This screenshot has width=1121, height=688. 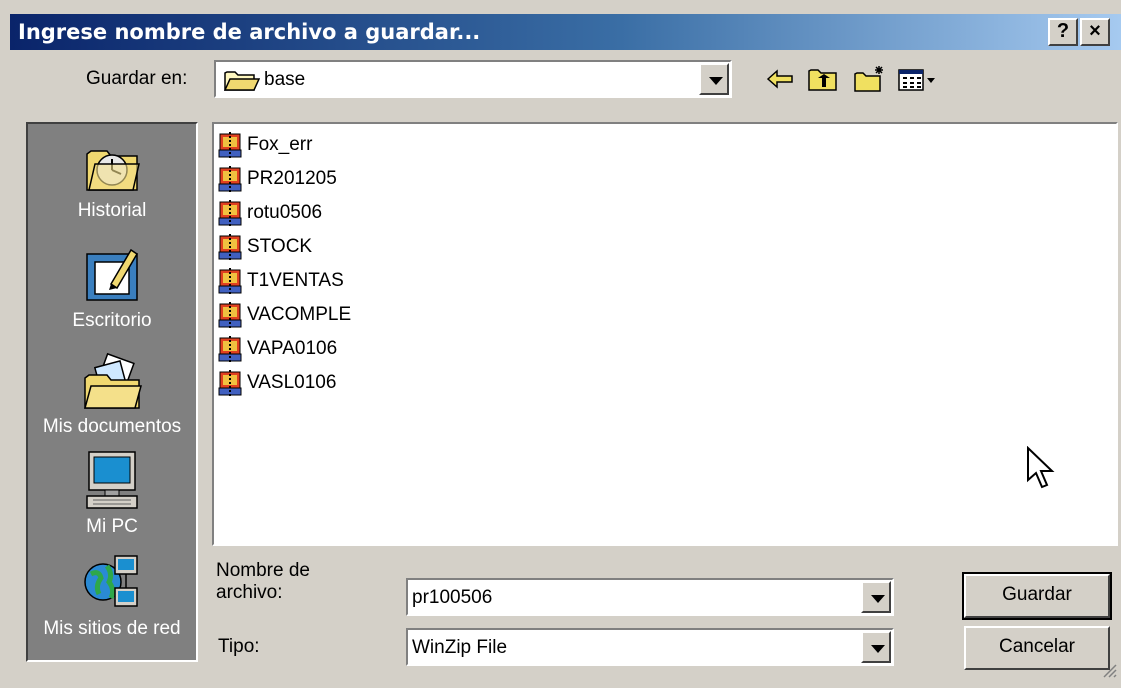 I want to click on file-item-t1ventas: T1VENTAS, so click(x=281, y=281).